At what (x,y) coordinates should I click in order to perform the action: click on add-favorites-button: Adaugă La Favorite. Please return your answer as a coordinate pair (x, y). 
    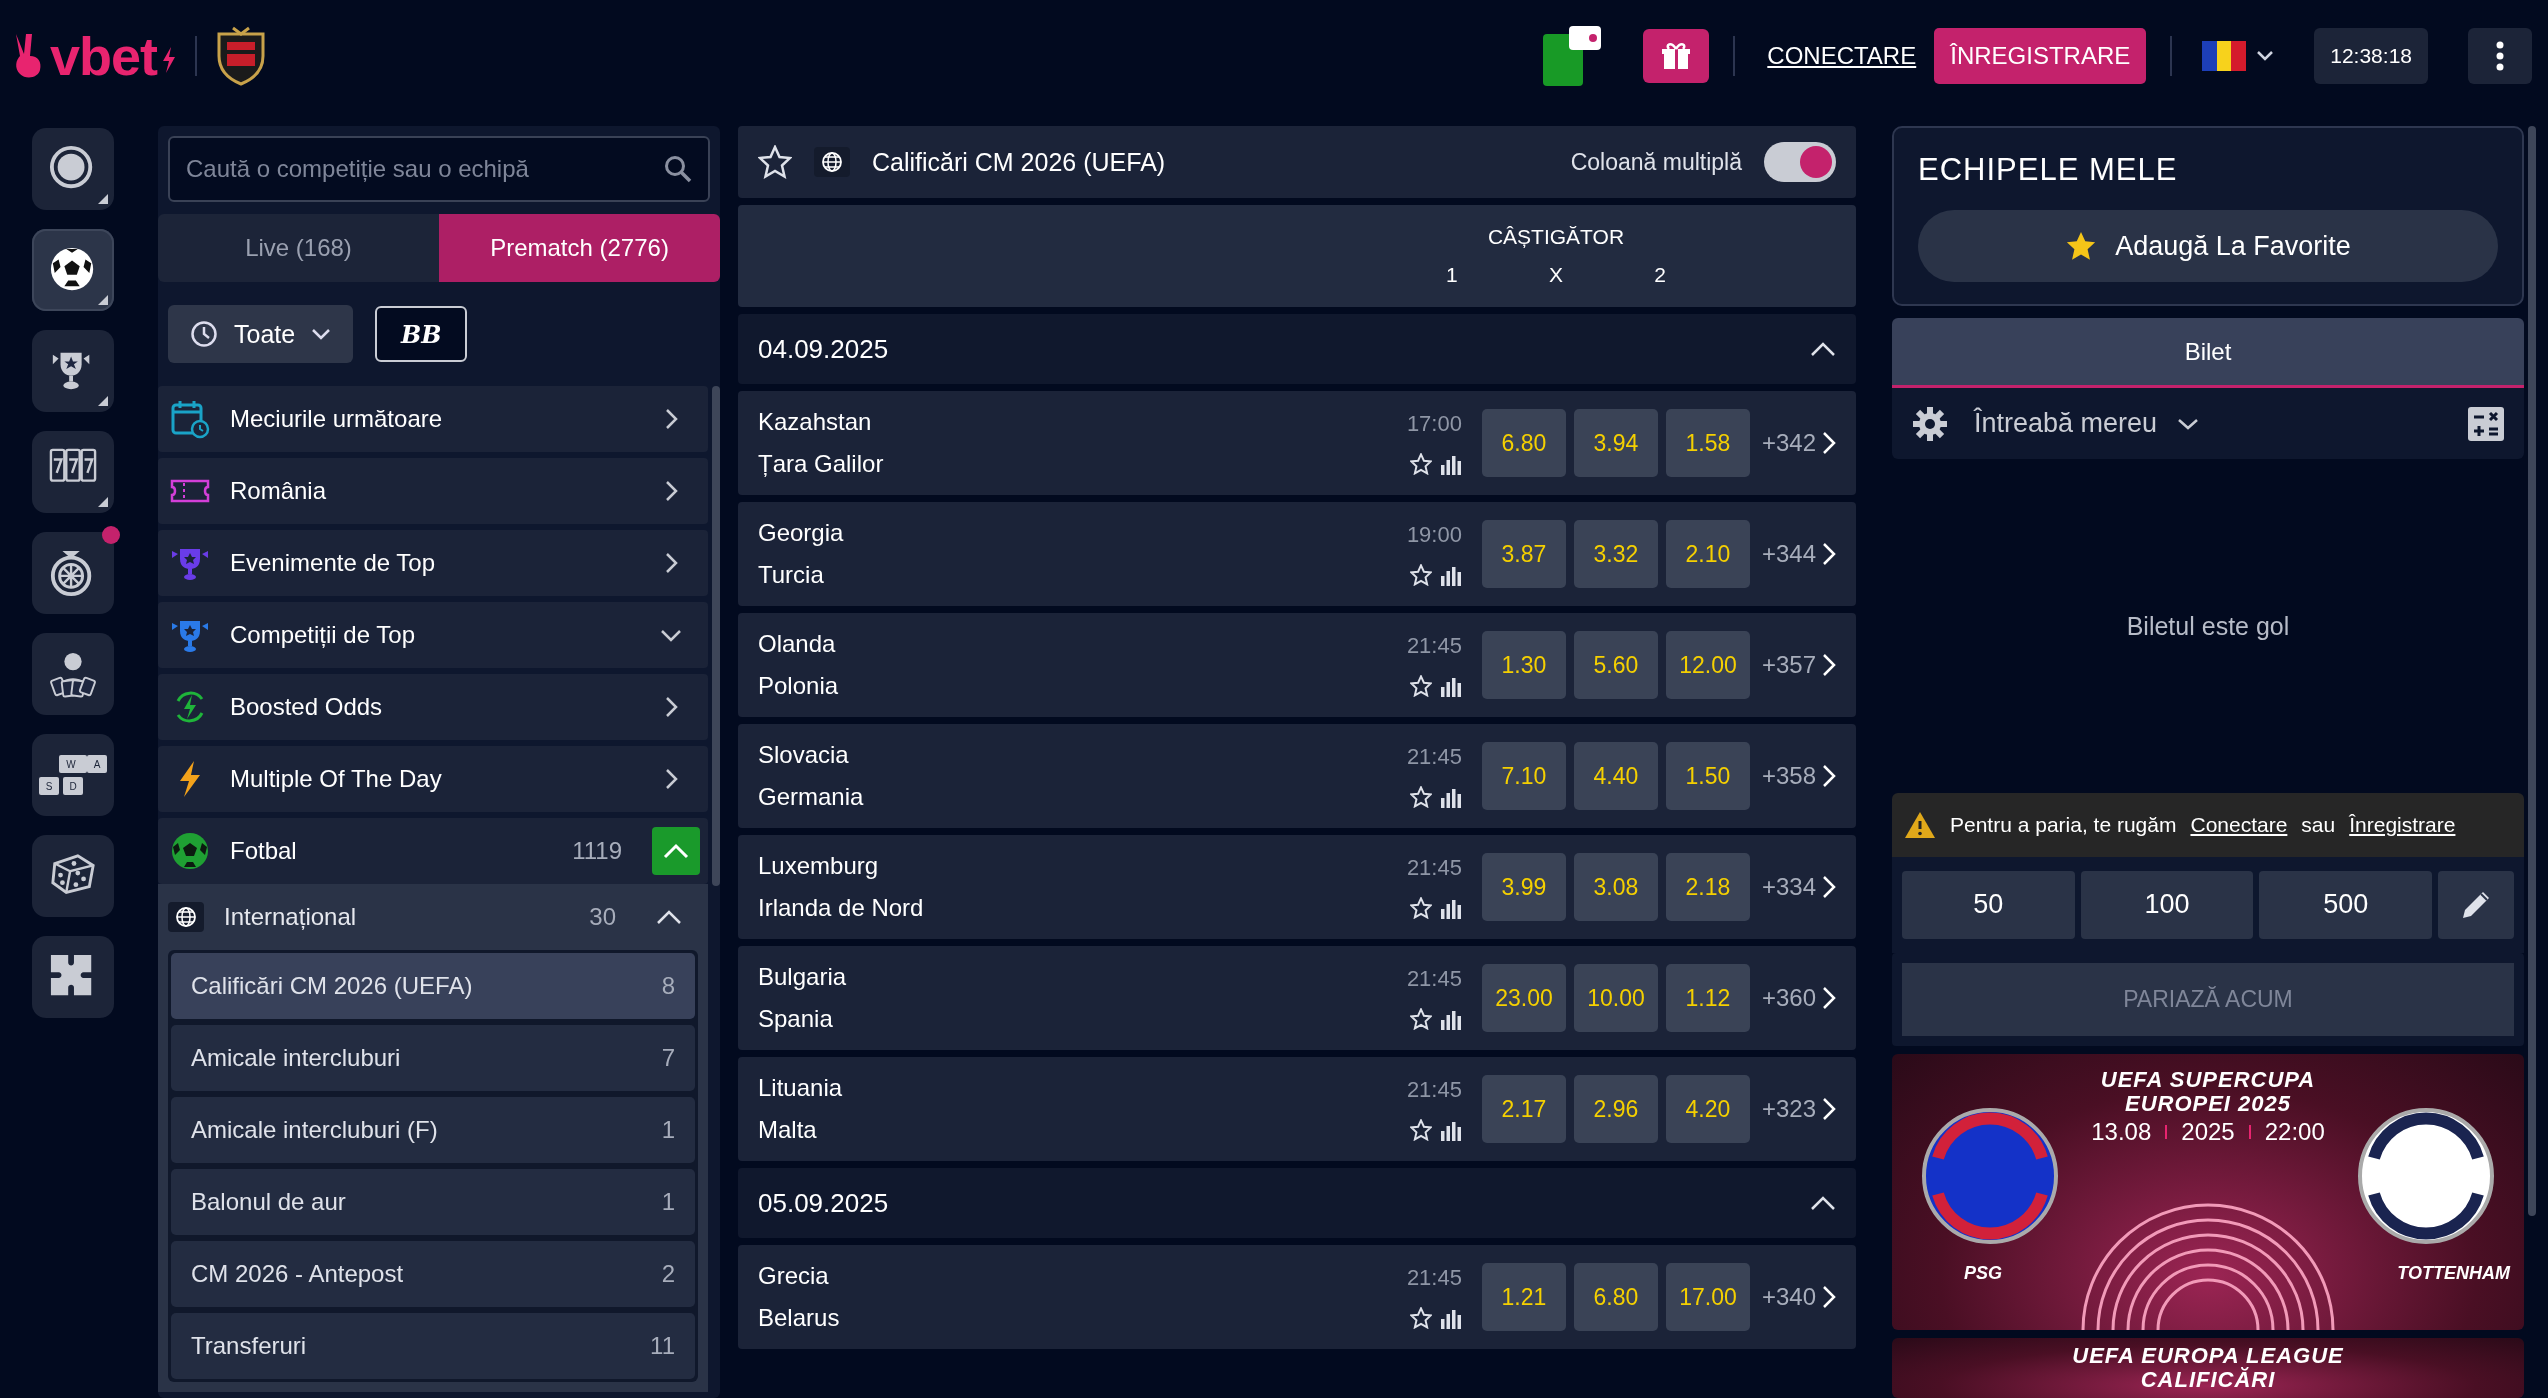
    Looking at the image, I should click on (2208, 246).